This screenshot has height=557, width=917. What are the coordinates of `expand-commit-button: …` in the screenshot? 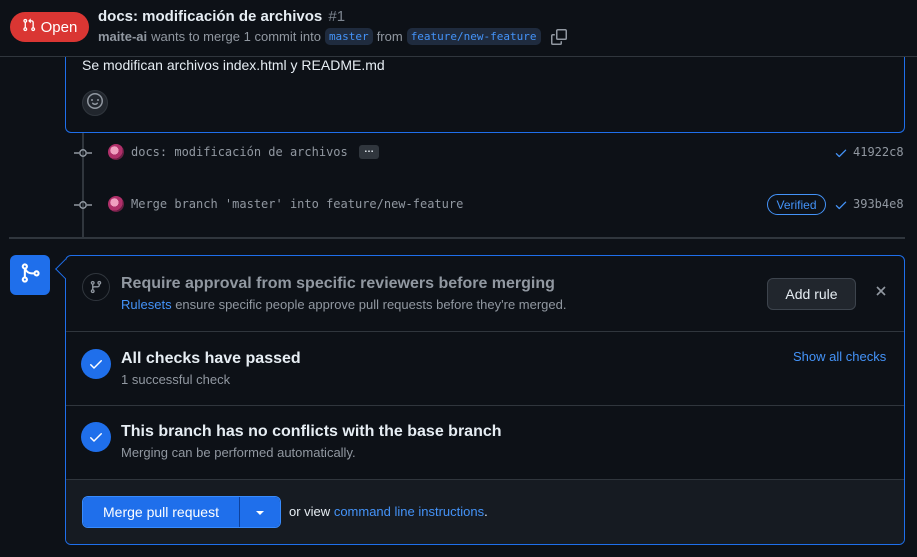 It's located at (369, 152).